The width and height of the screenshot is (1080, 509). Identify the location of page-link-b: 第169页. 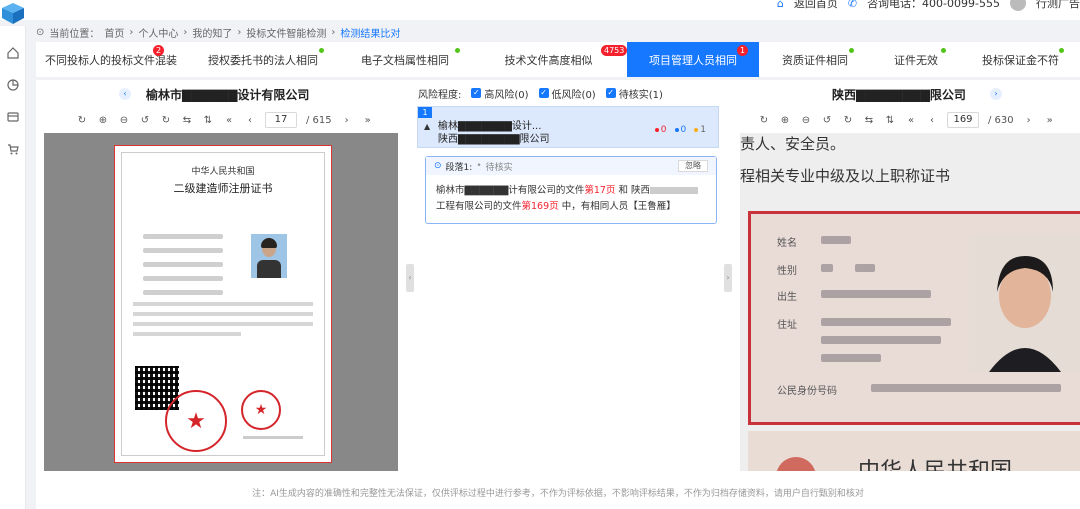
(540, 206).